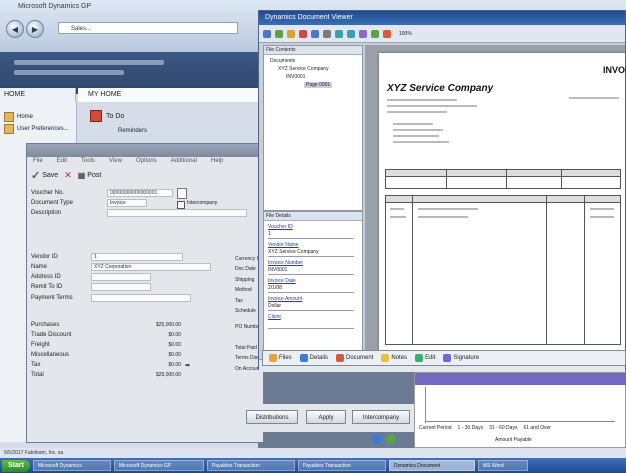 Image resolution: width=626 pixels, height=473 pixels. I want to click on detail-value-voucher: 1, so click(311, 235).